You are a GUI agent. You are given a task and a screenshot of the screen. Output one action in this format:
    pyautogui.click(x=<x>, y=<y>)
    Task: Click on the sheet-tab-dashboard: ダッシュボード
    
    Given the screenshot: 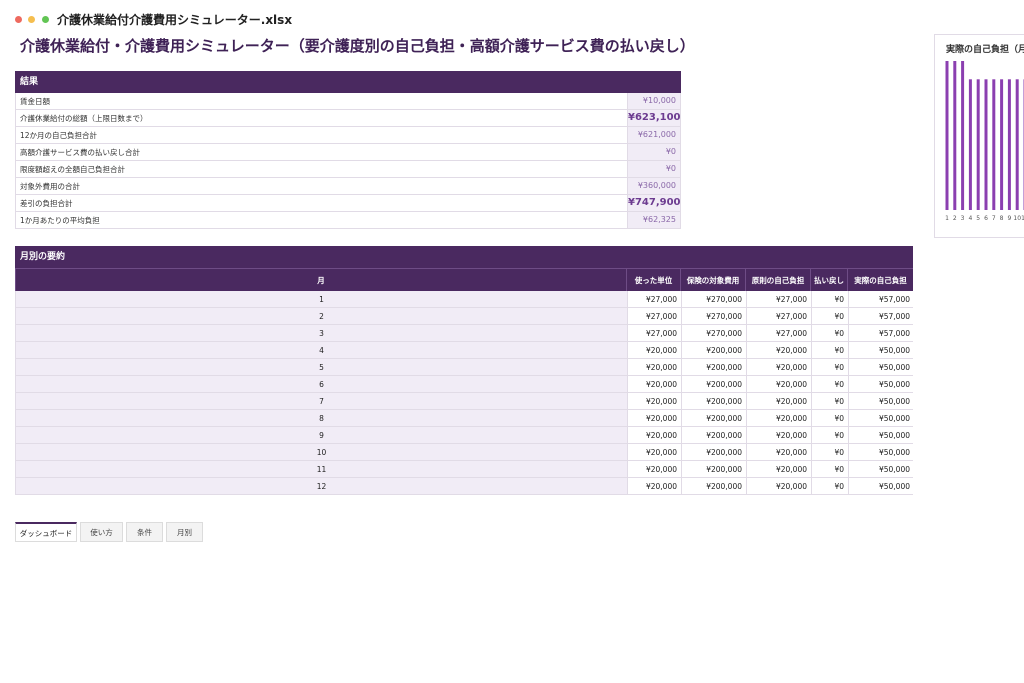 What is the action you would take?
    pyautogui.click(x=46, y=532)
    